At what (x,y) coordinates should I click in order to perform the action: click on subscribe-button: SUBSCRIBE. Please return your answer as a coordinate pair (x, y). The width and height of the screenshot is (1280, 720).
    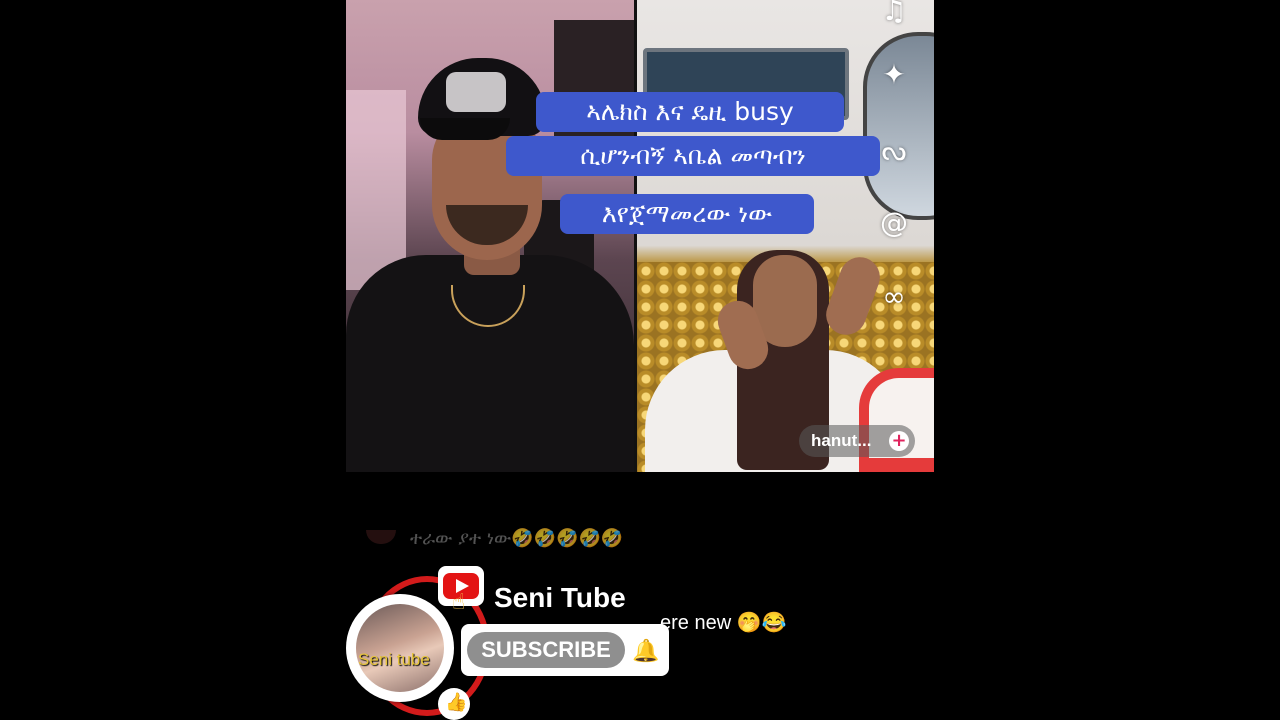
    Looking at the image, I should click on (546, 650).